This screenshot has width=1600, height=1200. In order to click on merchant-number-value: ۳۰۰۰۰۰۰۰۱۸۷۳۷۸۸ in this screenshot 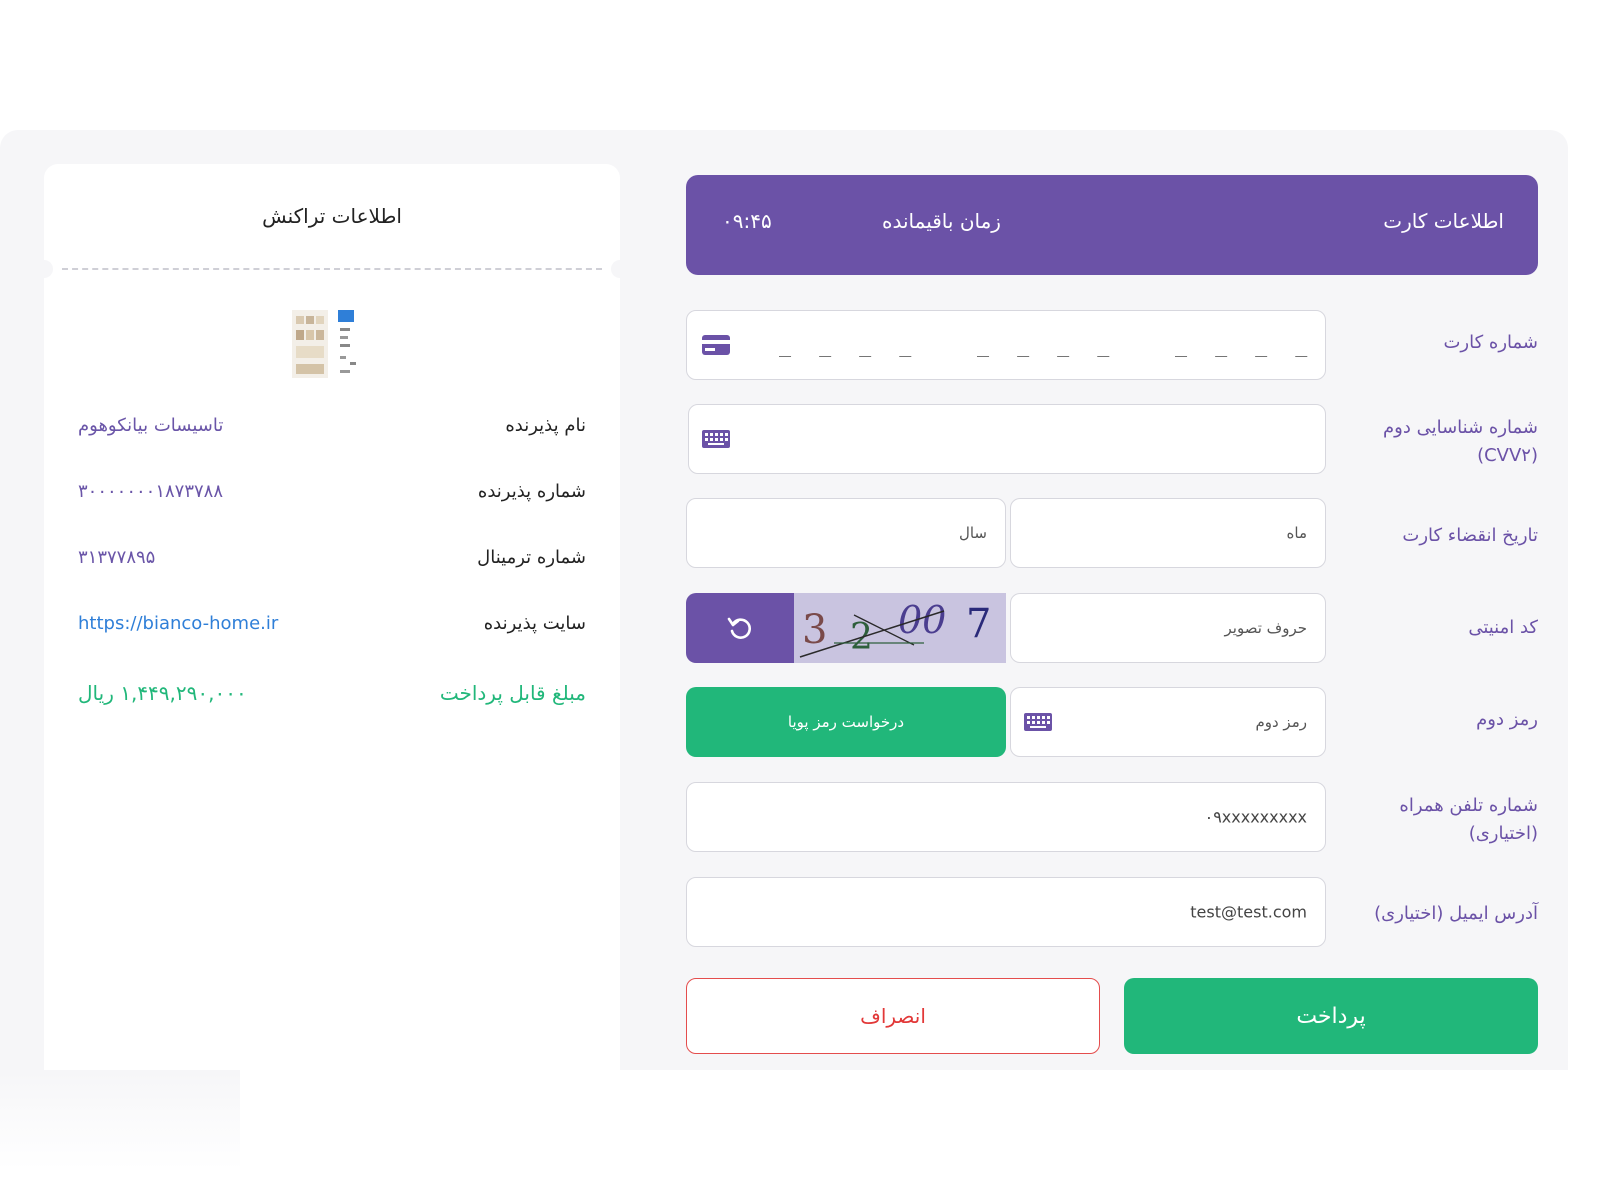, I will do `click(151, 491)`.